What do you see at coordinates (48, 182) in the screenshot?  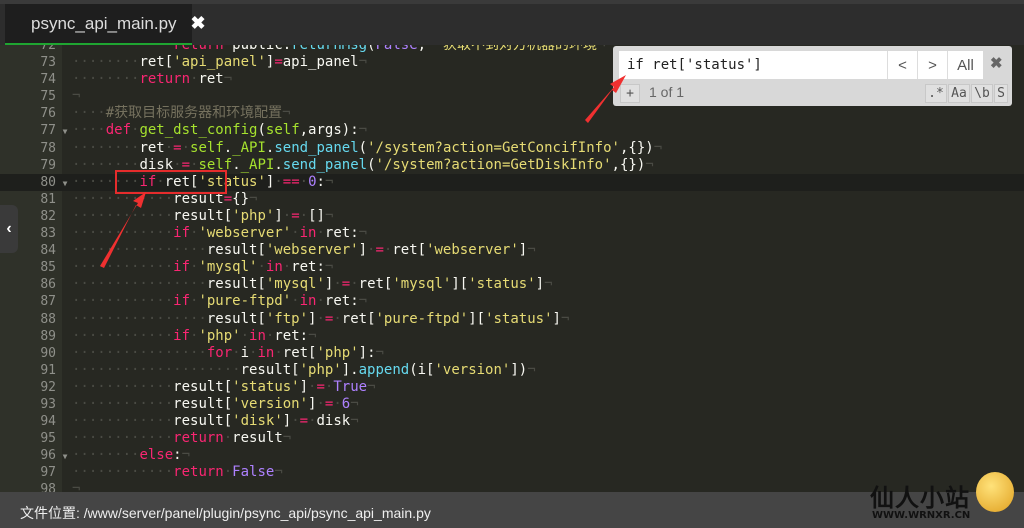 I see `line-number: 80` at bounding box center [48, 182].